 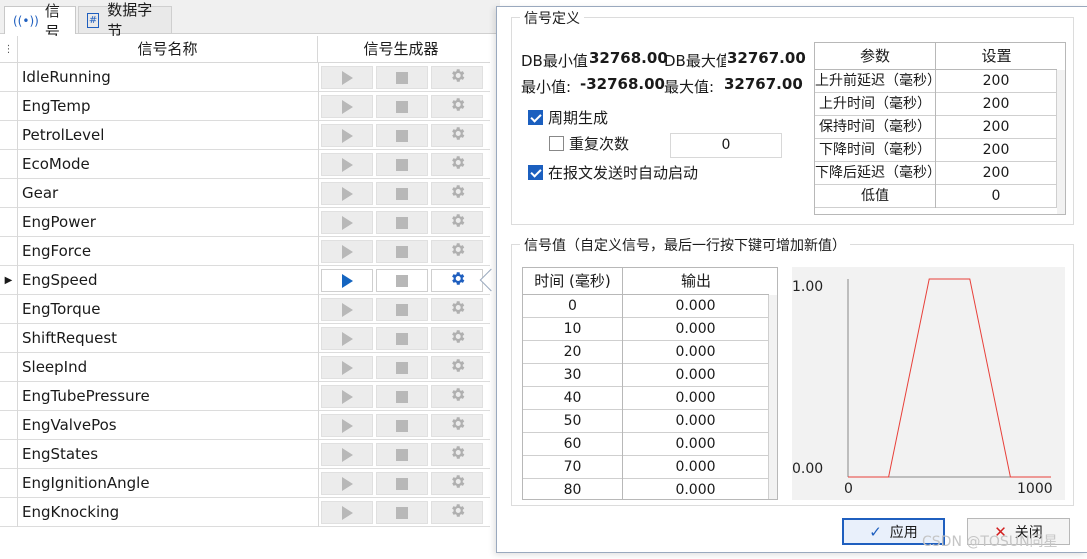 I want to click on value-time: 70, so click(x=573, y=467).